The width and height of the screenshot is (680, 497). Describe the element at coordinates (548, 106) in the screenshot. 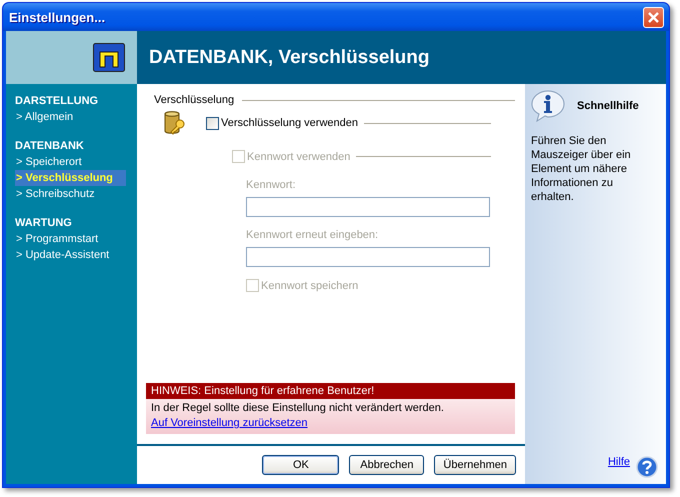

I see `info-icon` at that location.